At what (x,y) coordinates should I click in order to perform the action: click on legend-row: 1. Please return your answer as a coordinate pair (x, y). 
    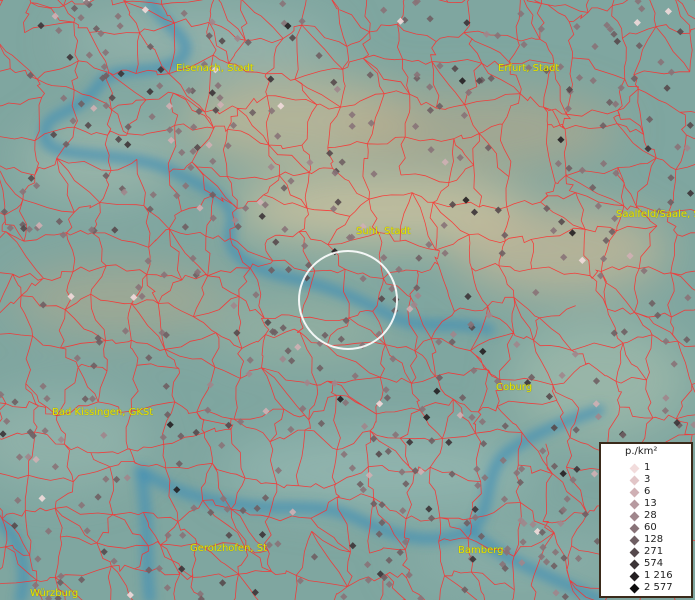
    Looking at the image, I should click on (646, 468).